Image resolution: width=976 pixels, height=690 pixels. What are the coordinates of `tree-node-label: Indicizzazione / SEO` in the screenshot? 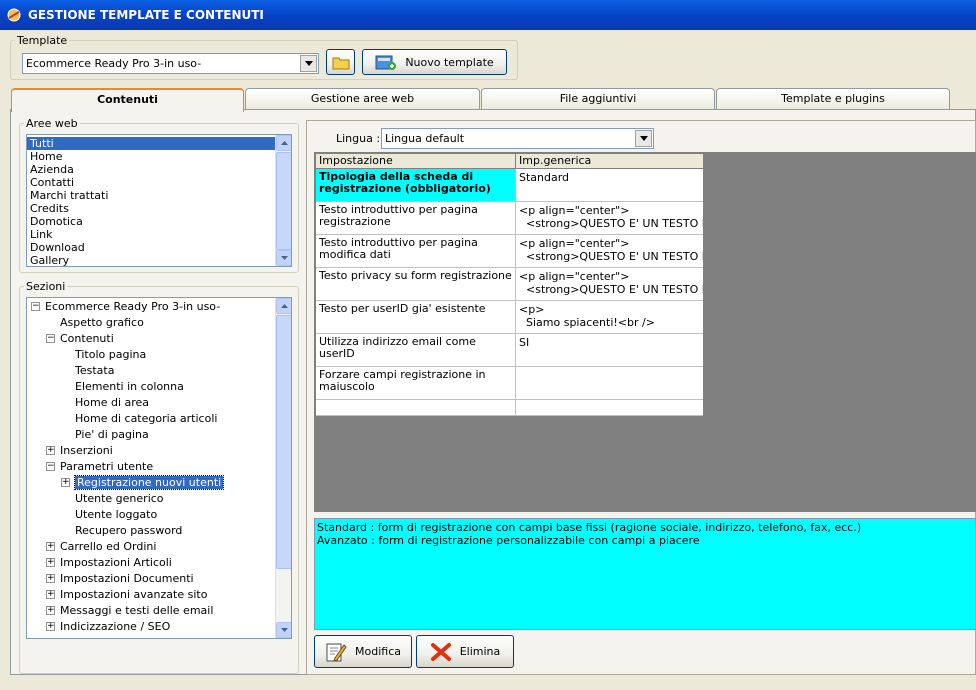 It's located at (115, 626).